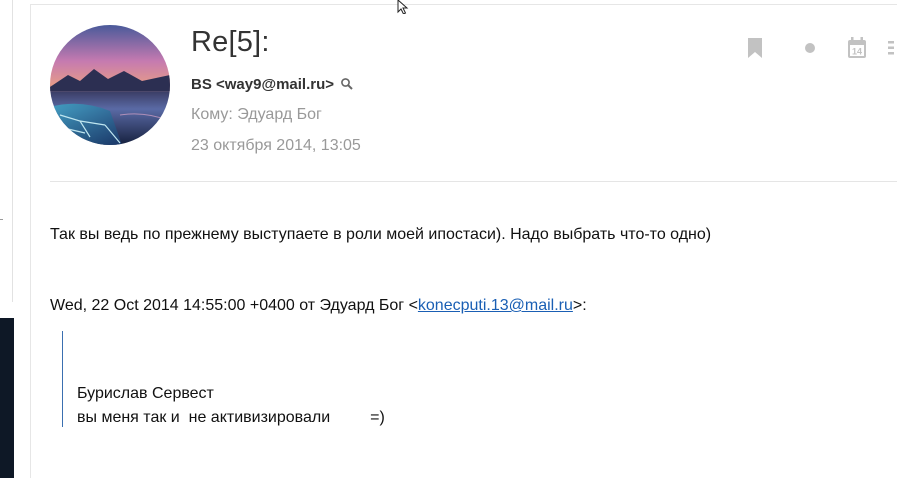  Describe the element at coordinates (262, 84) in the screenshot. I see `sender-address: BS <way9@mail.ru>` at that location.